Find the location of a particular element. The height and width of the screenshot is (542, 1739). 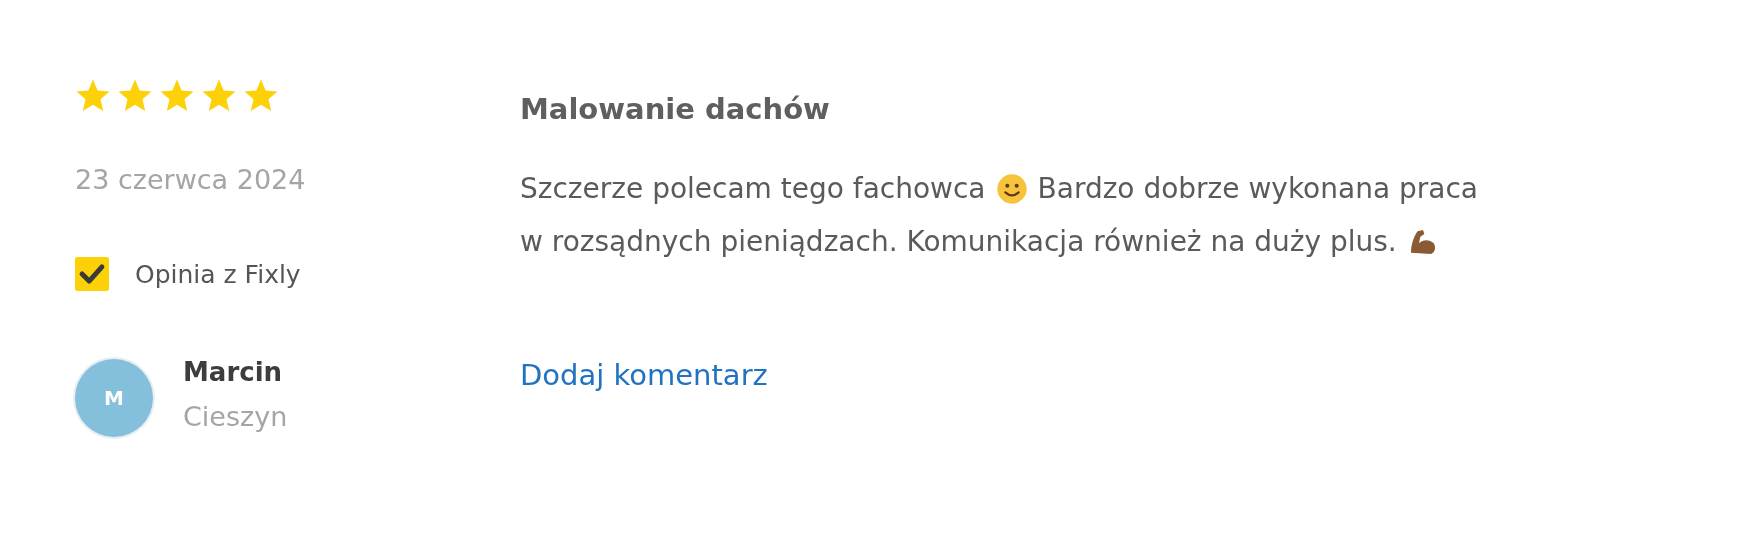

review-text: w rozsądnych pieniądzach. Komunikacja również na duży plus. is located at coordinates (958, 241).